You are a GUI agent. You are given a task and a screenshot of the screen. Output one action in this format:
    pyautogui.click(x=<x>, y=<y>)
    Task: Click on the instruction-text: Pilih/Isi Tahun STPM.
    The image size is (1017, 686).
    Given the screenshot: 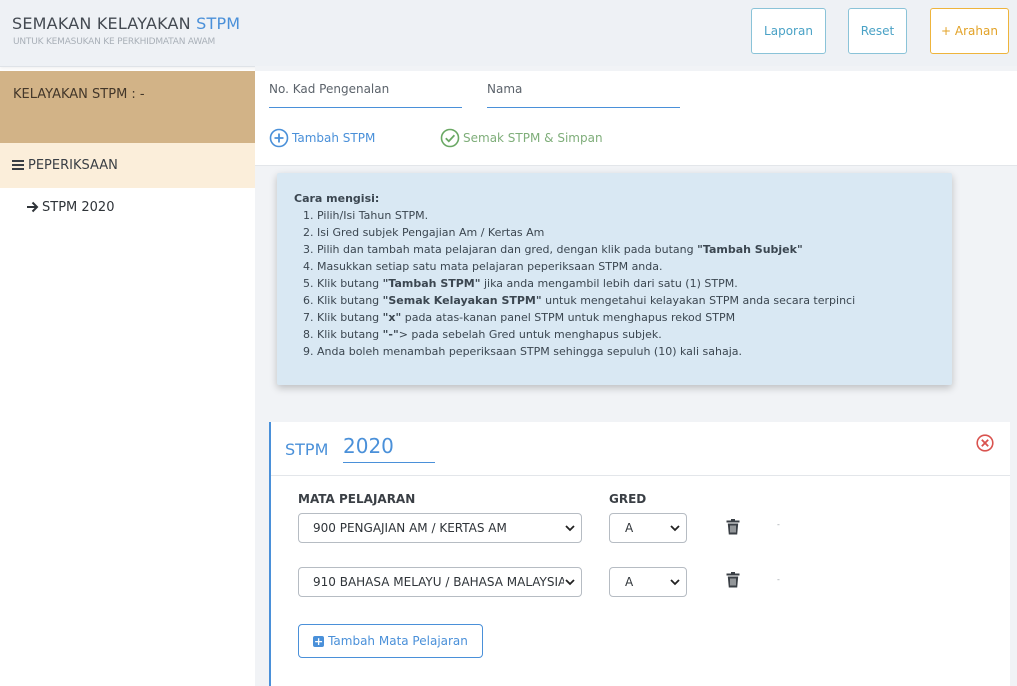 What is the action you would take?
    pyautogui.click(x=373, y=215)
    